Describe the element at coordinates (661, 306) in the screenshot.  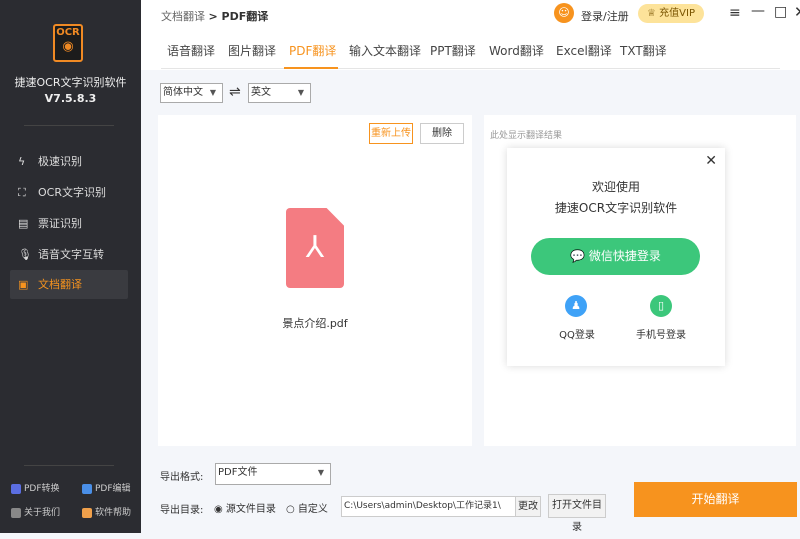
I see `phone-icon: ▯` at that location.